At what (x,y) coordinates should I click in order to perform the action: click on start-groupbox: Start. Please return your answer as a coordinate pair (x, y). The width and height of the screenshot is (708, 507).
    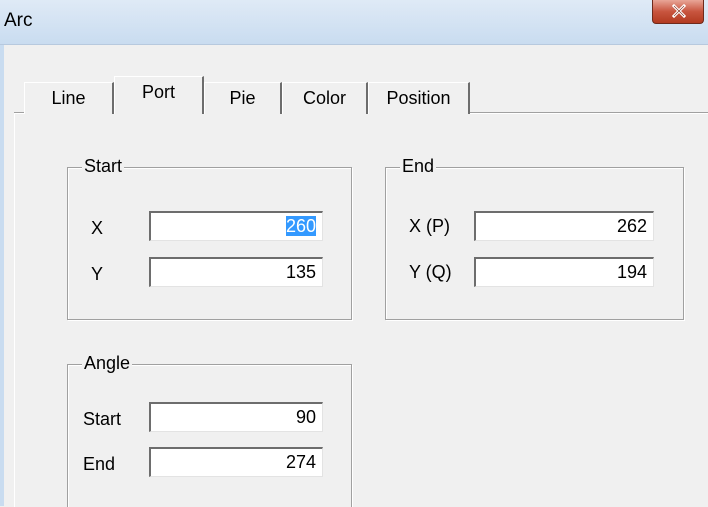
    Looking at the image, I should click on (209, 238).